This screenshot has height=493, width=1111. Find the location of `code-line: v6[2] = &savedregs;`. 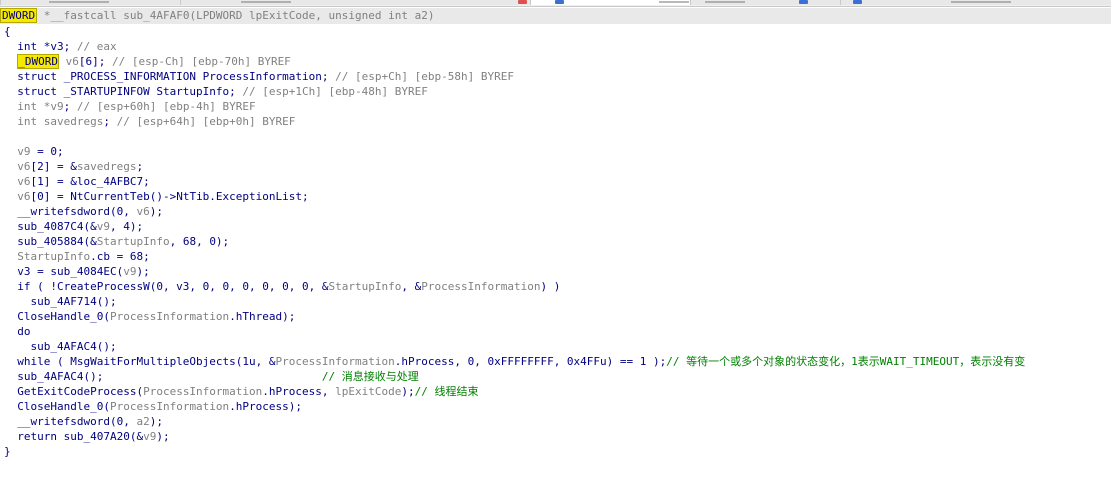

code-line: v6[2] = &savedregs; is located at coordinates (73, 166).